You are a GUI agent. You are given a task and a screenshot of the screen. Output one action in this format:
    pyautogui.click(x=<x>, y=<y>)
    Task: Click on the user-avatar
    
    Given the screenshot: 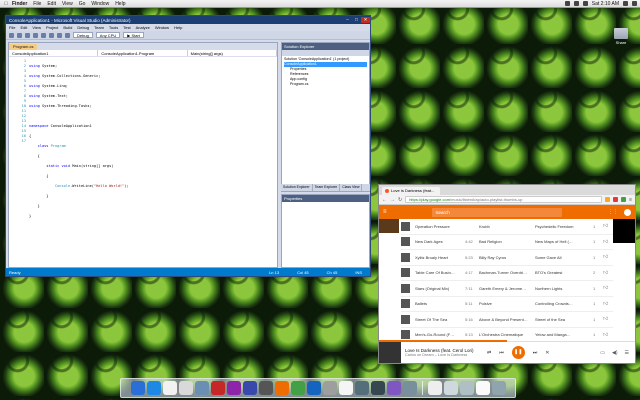 What is the action you would take?
    pyautogui.click(x=627, y=212)
    